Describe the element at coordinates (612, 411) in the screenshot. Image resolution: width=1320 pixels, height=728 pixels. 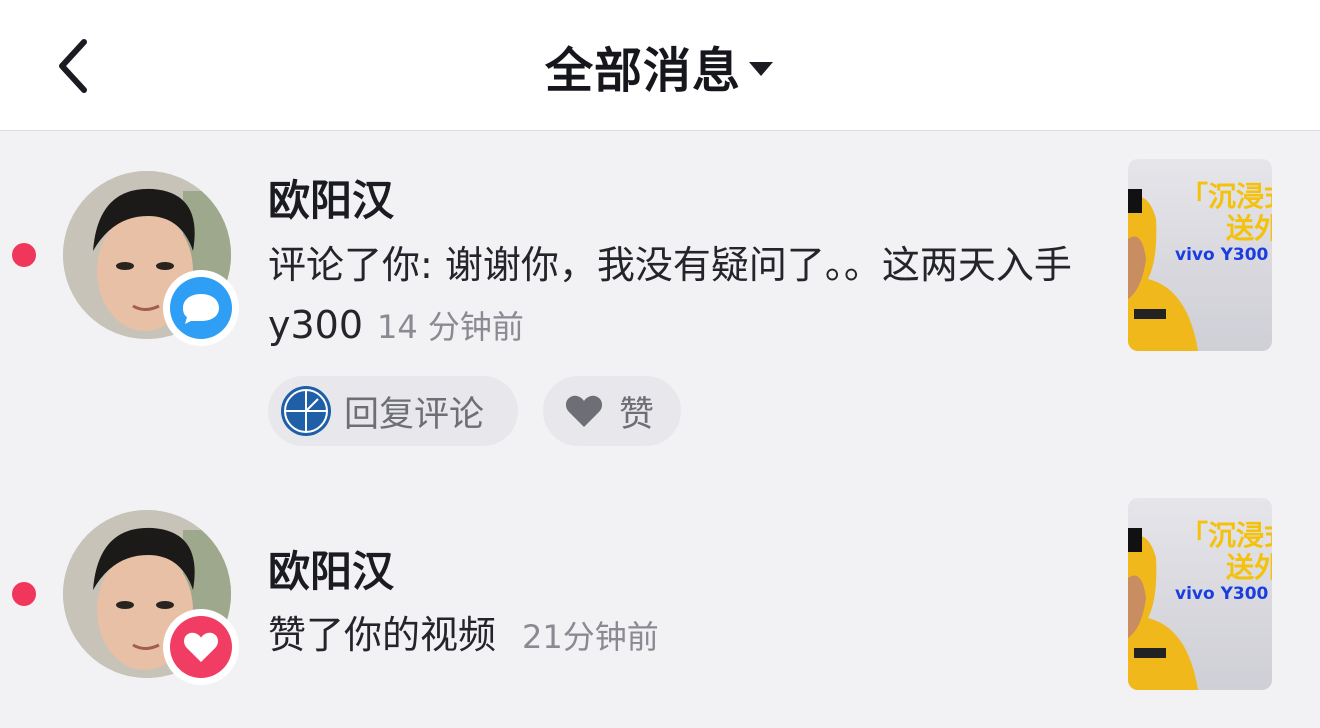
I see `like-button: 赞` at that location.